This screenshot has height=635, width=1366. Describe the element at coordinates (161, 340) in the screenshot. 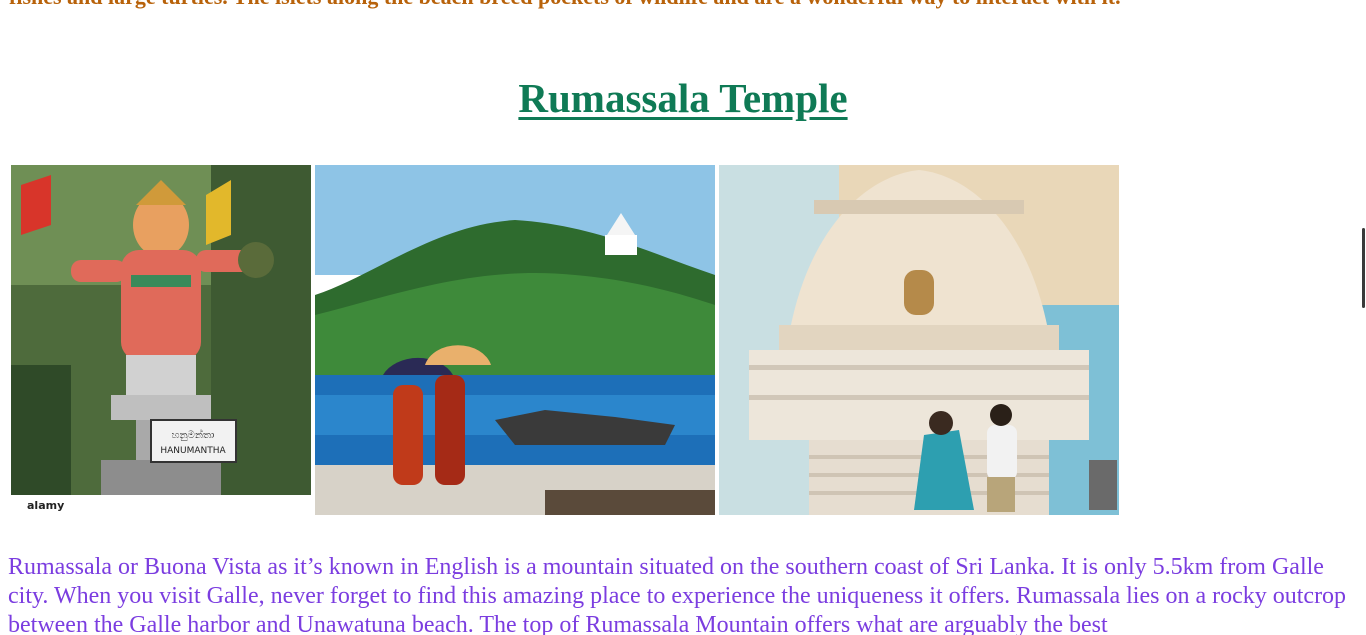

I see `hanuman-statue-image: හනුමන්තා HANUMANTHA alamy` at that location.